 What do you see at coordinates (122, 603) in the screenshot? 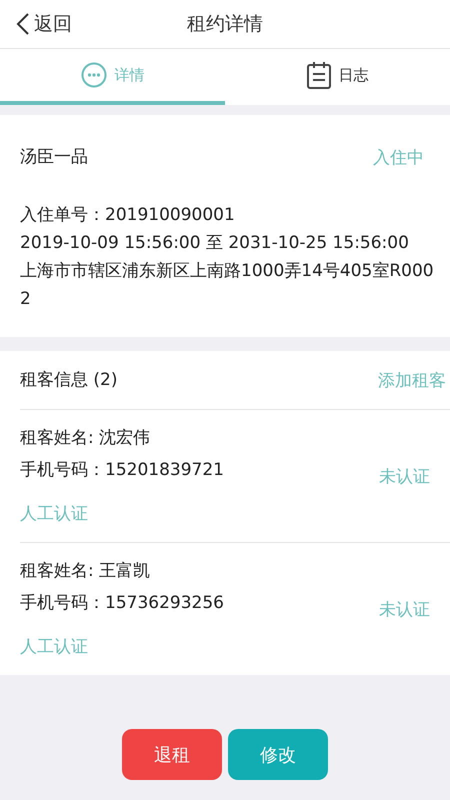
I see `tenant-phone: 手机号码：15736293256` at bounding box center [122, 603].